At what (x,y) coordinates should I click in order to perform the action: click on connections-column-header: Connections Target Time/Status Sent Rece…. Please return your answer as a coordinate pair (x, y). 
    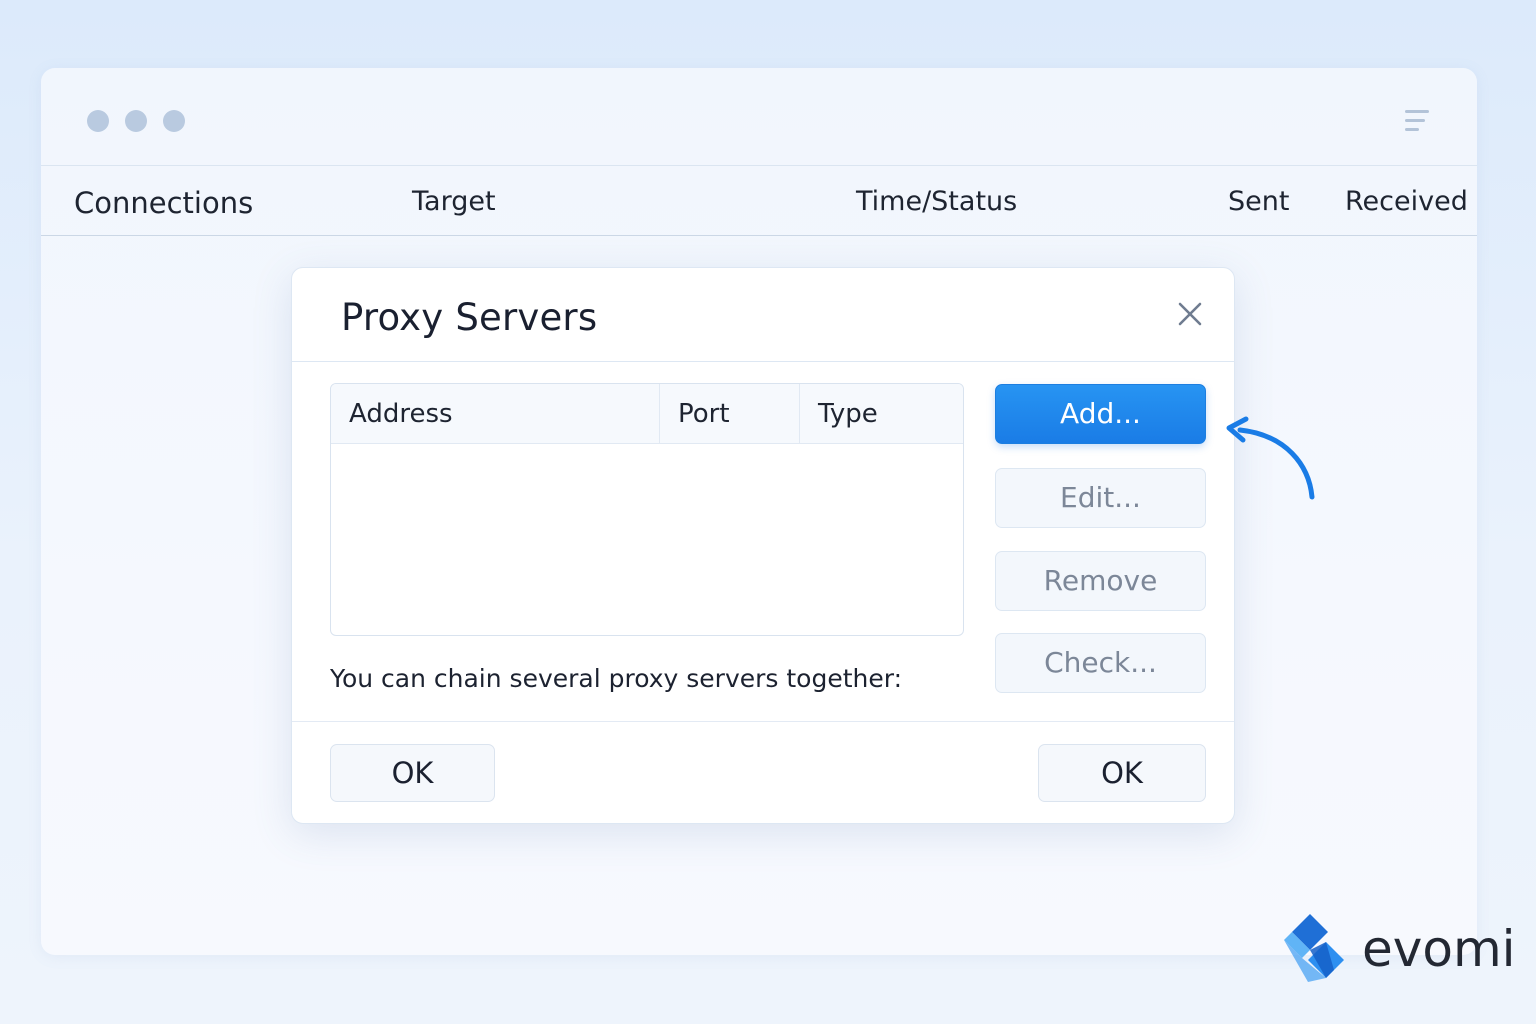
    Looking at the image, I should click on (759, 201).